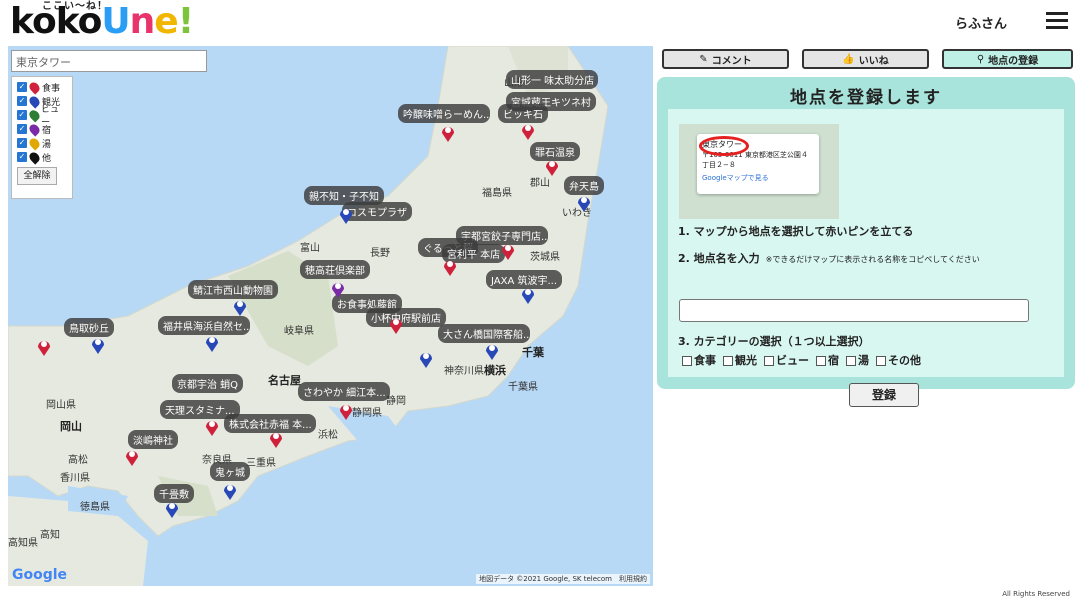 The width and height of the screenshot is (1080, 598). What do you see at coordinates (699, 360) in the screenshot?
I see `checkbox-food: 食事` at bounding box center [699, 360].